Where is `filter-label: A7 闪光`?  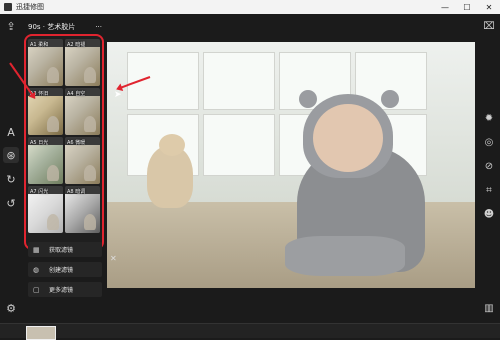 filter-label: A7 闪光 is located at coordinates (39, 192).